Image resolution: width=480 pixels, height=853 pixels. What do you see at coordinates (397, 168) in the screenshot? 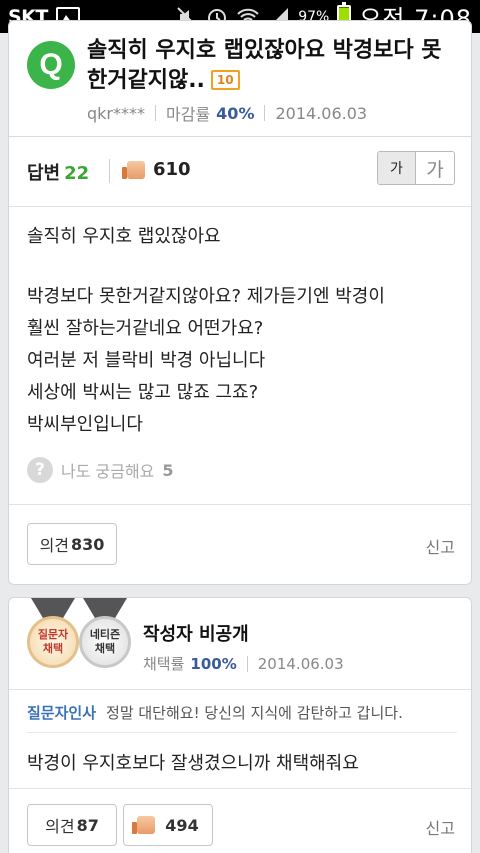
I see `font-small-button: 가` at bounding box center [397, 168].